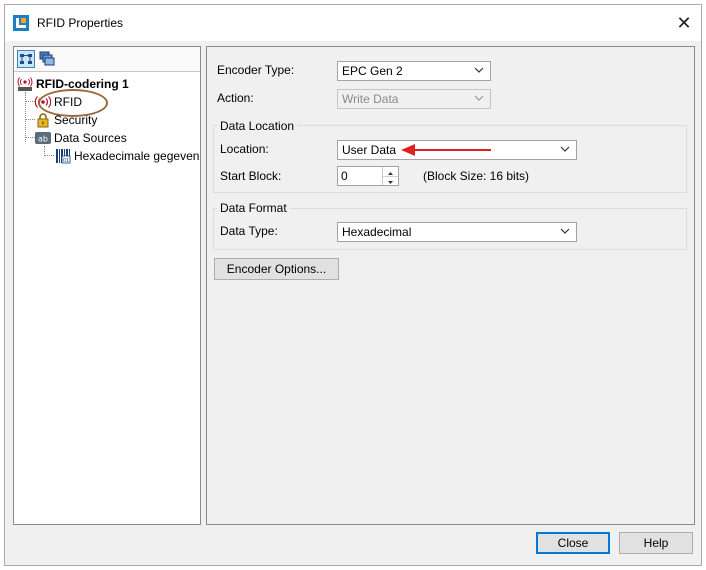  What do you see at coordinates (353, 23) in the screenshot?
I see `title-bar: RFID Properties ✕` at bounding box center [353, 23].